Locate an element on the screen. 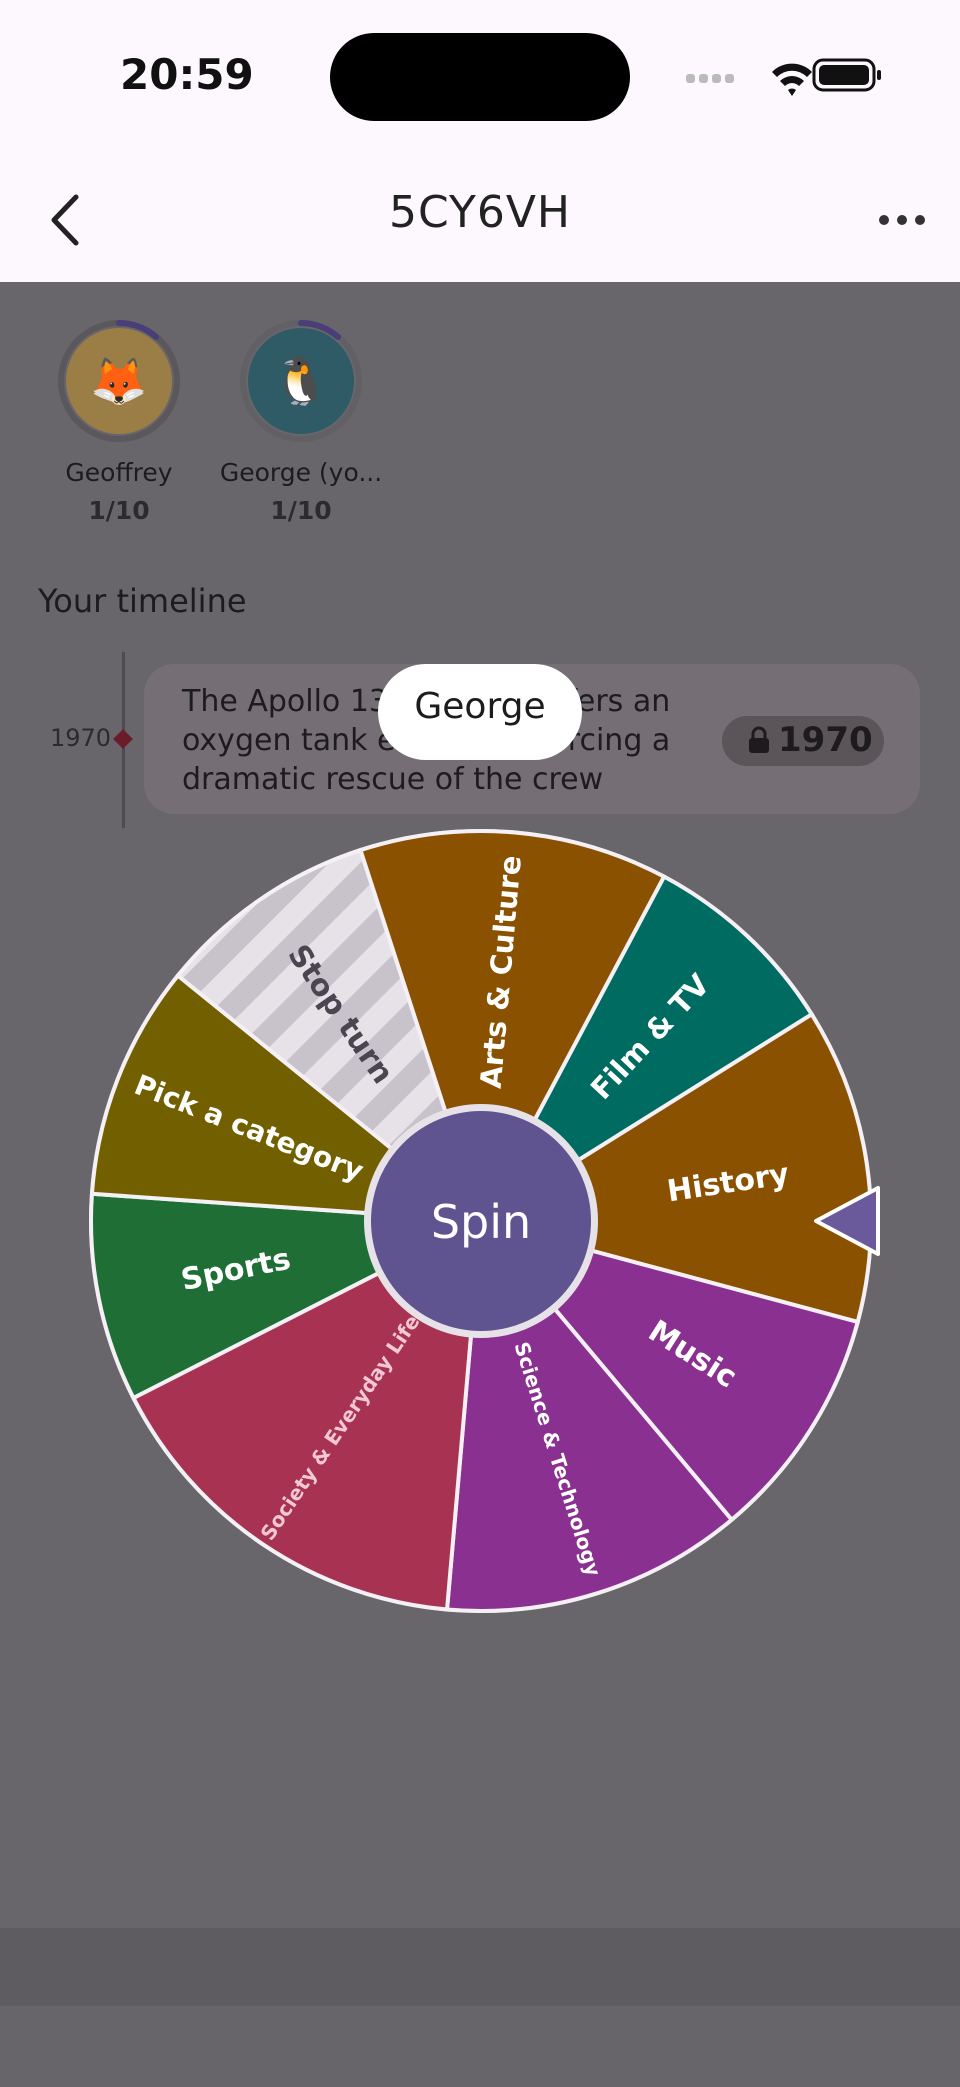 The height and width of the screenshot is (2087, 960). timeline-heading: Your timeline is located at coordinates (142, 601).